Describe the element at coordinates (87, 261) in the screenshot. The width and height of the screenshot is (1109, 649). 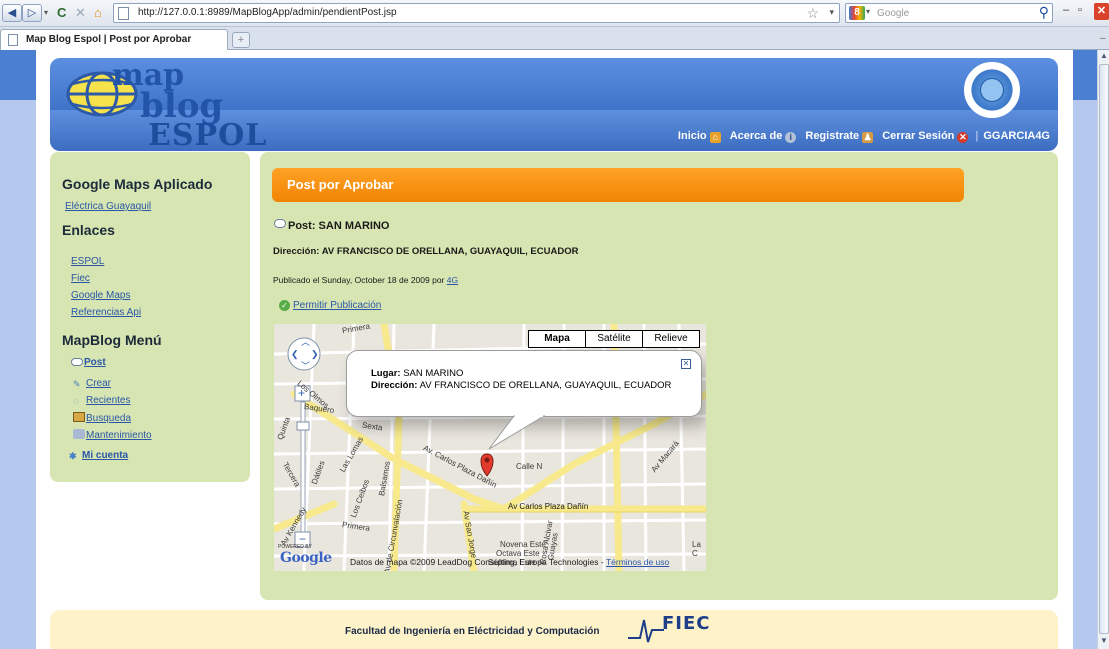
I see `sidebar-link-espol: ESPOL` at that location.